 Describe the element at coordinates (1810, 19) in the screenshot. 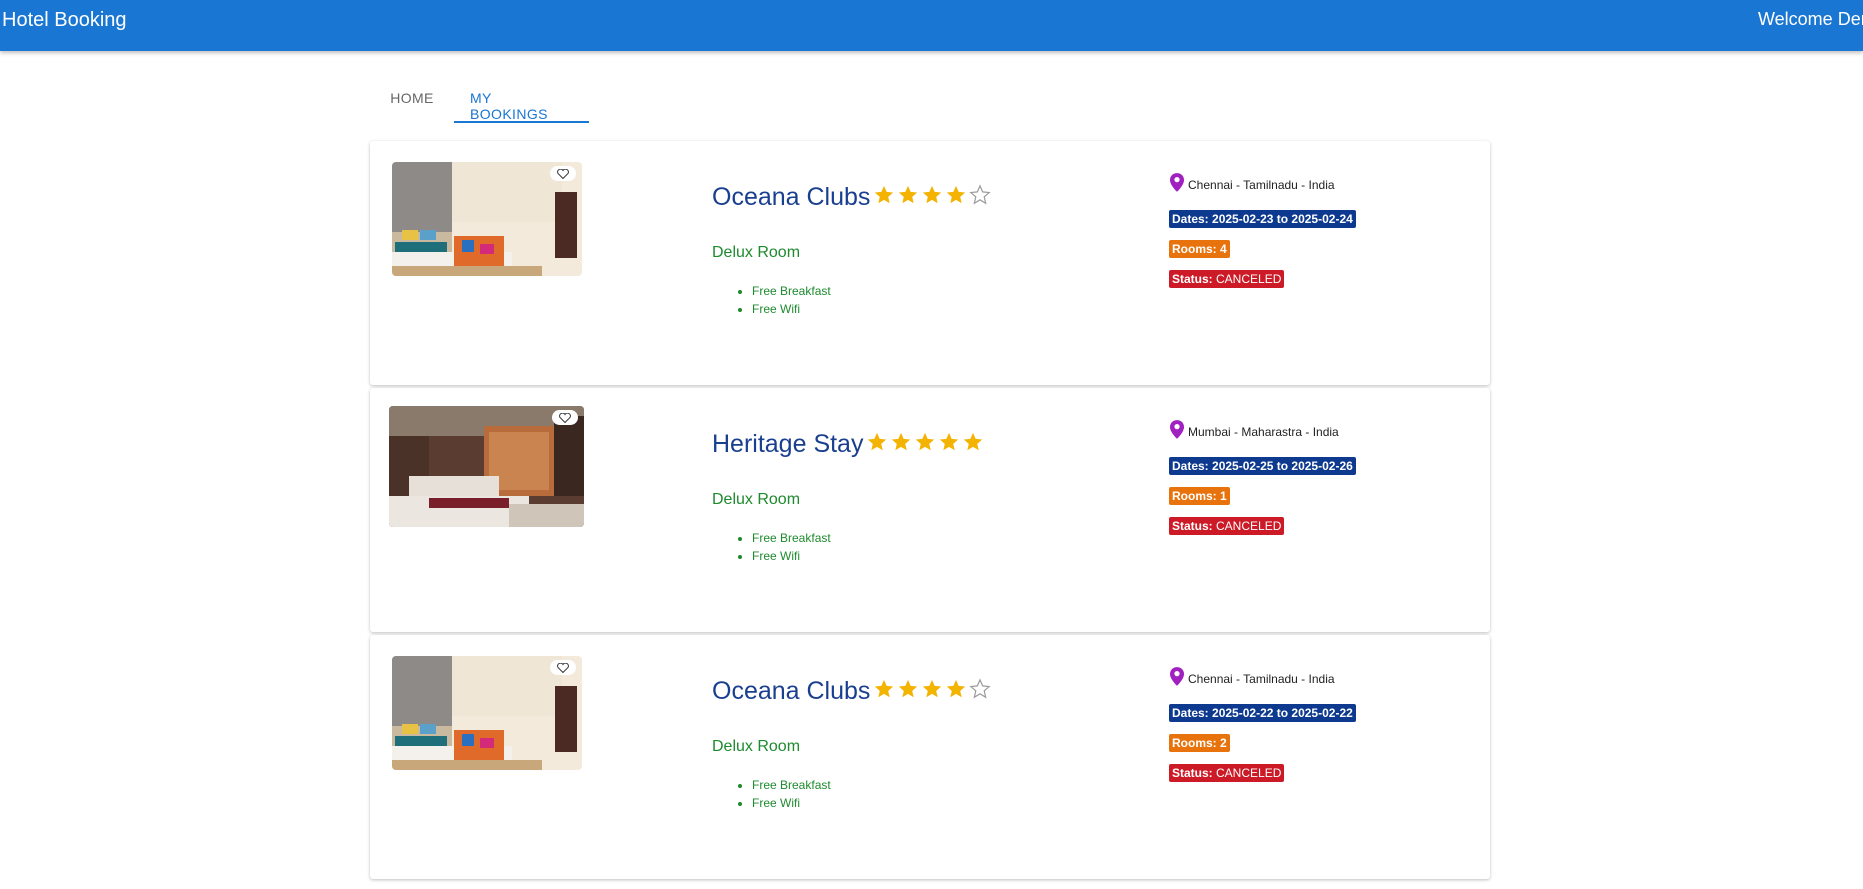

I see `welcome-user: Welcome Dem` at that location.